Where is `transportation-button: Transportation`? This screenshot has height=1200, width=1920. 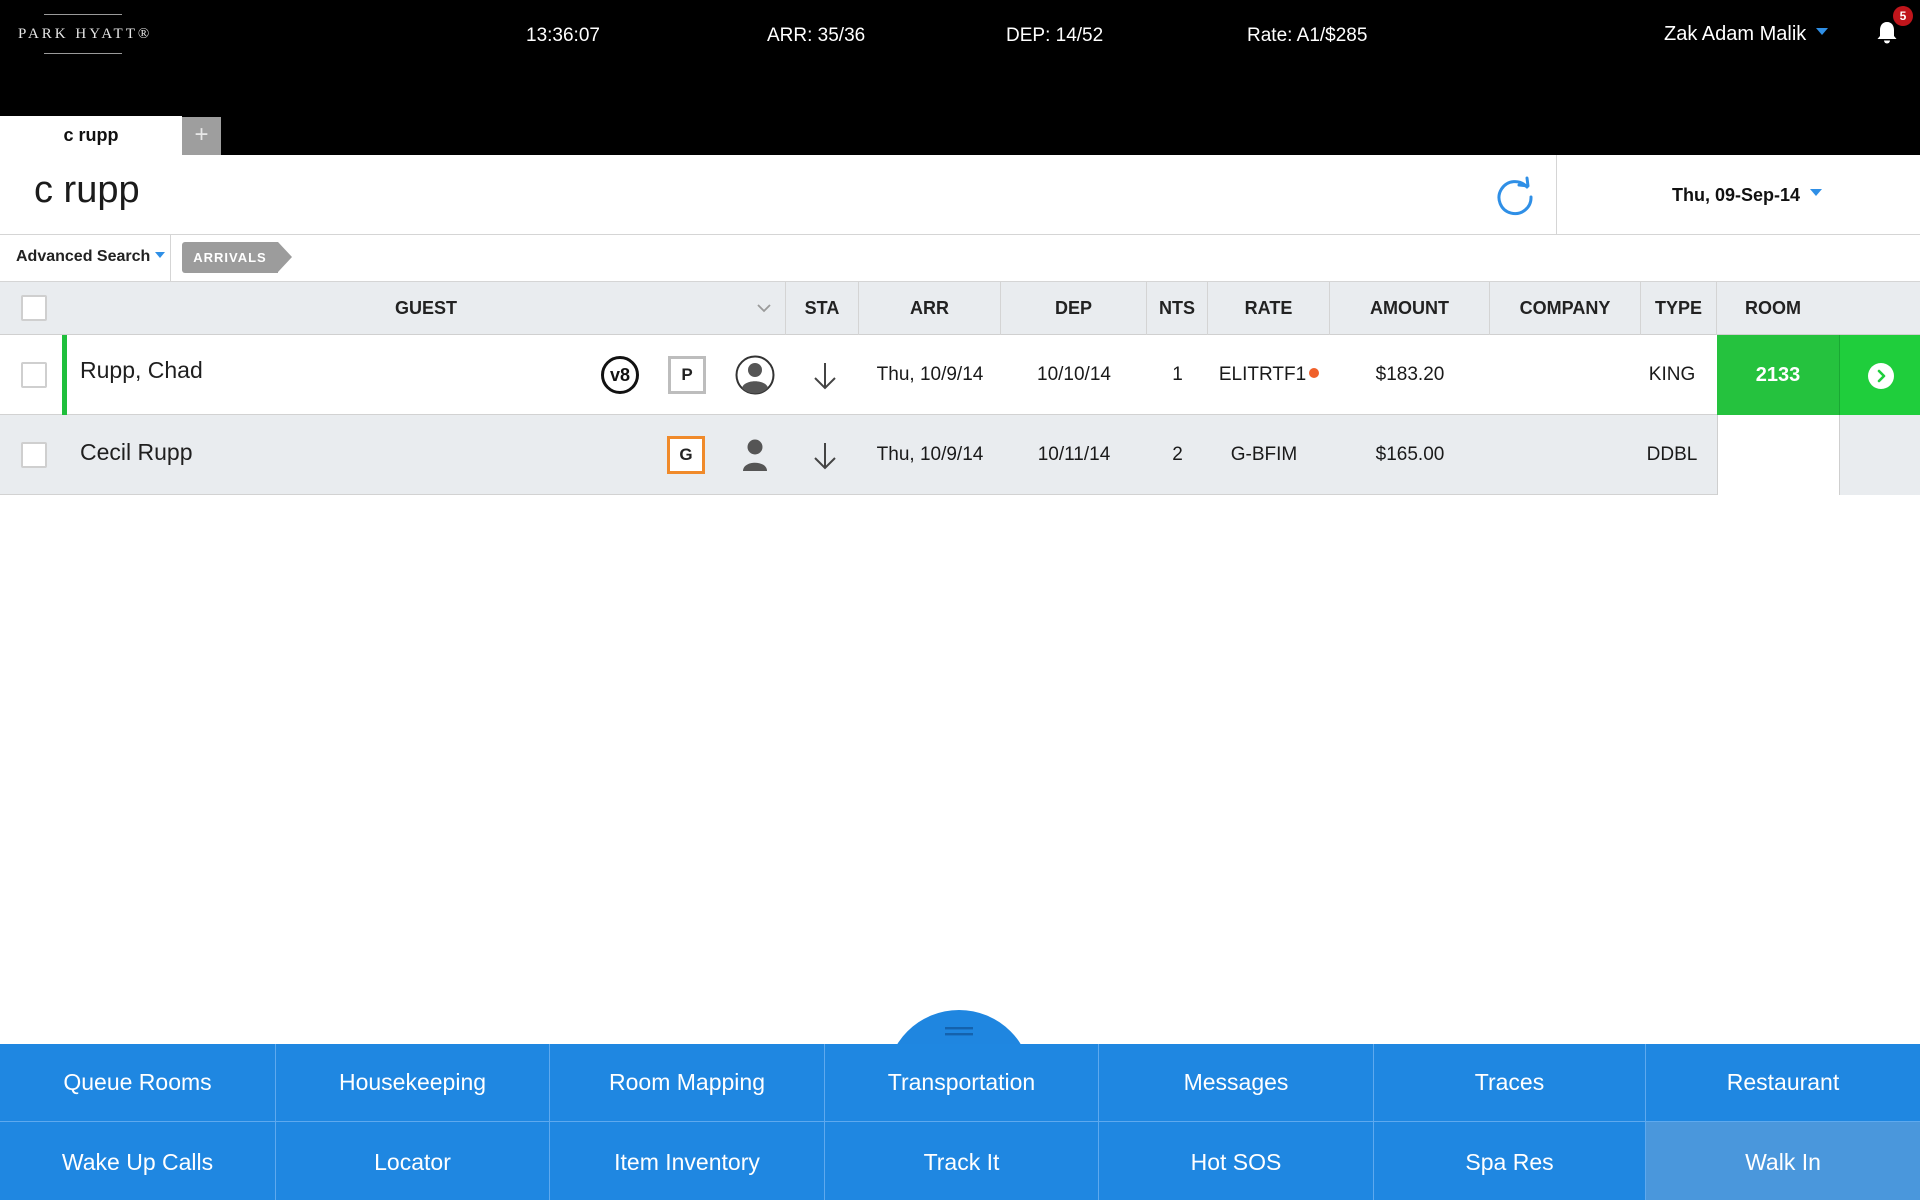 transportation-button: Transportation is located at coordinates (962, 1083).